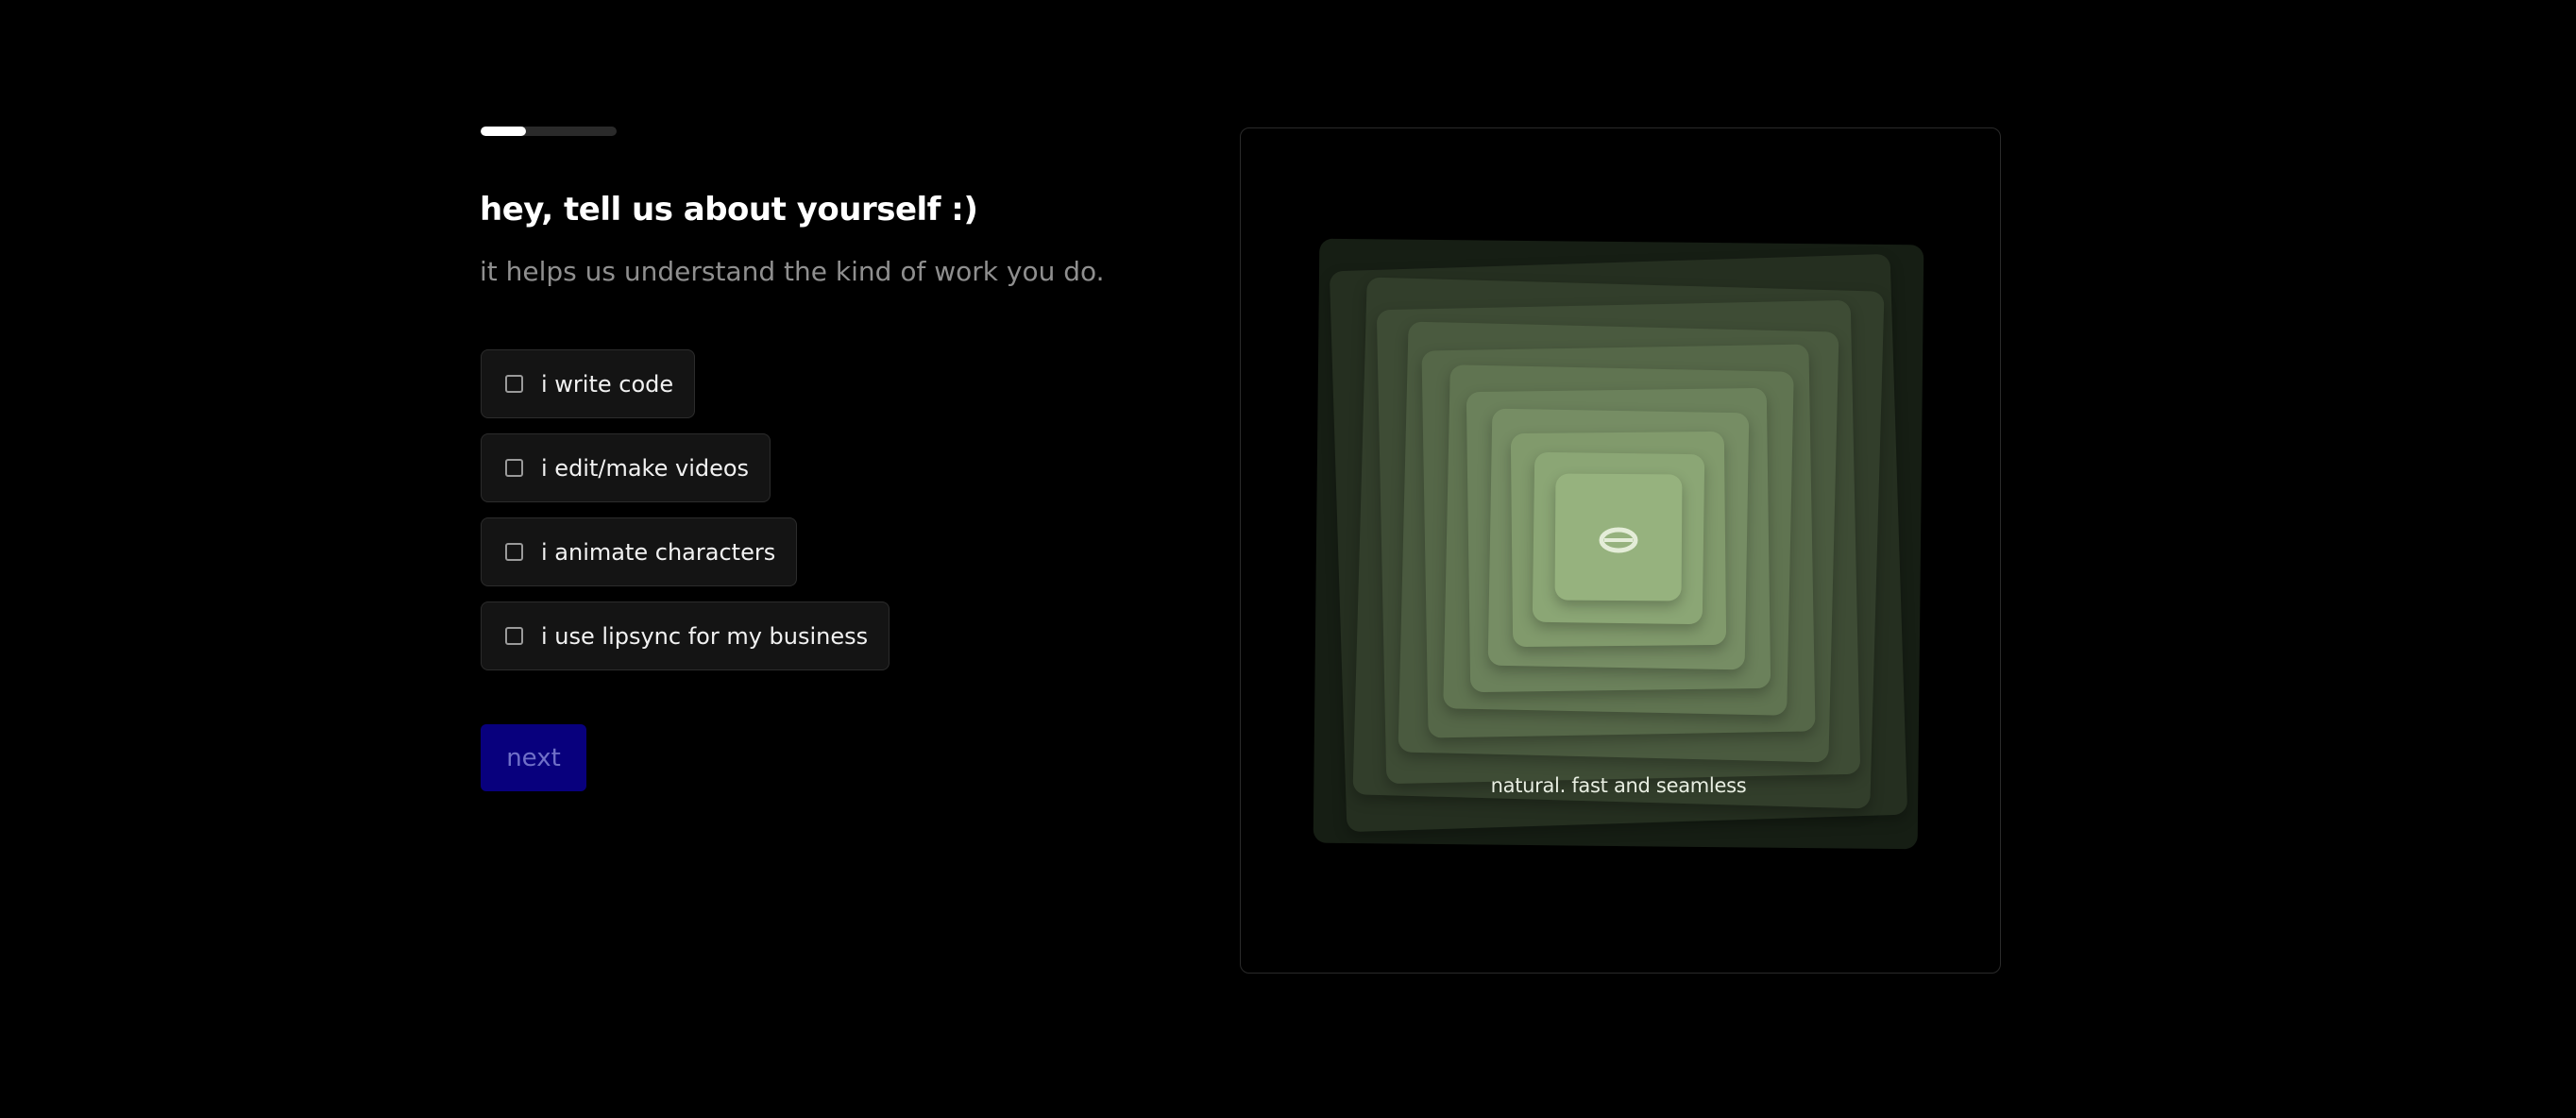 This screenshot has width=2576, height=1118. I want to click on option-write-code: i write code, so click(588, 384).